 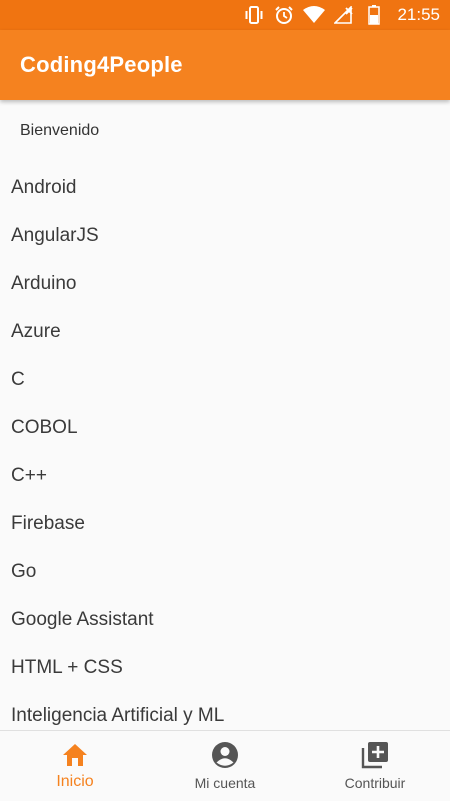 What do you see at coordinates (101, 64) in the screenshot?
I see `app-title: Coding4People` at bounding box center [101, 64].